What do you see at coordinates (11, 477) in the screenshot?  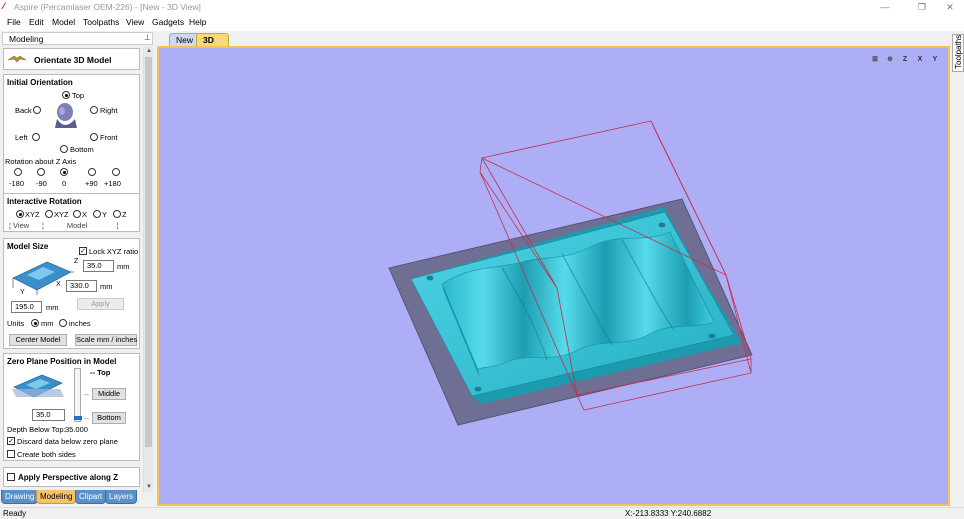 I see `apply-perspective-checkbox` at bounding box center [11, 477].